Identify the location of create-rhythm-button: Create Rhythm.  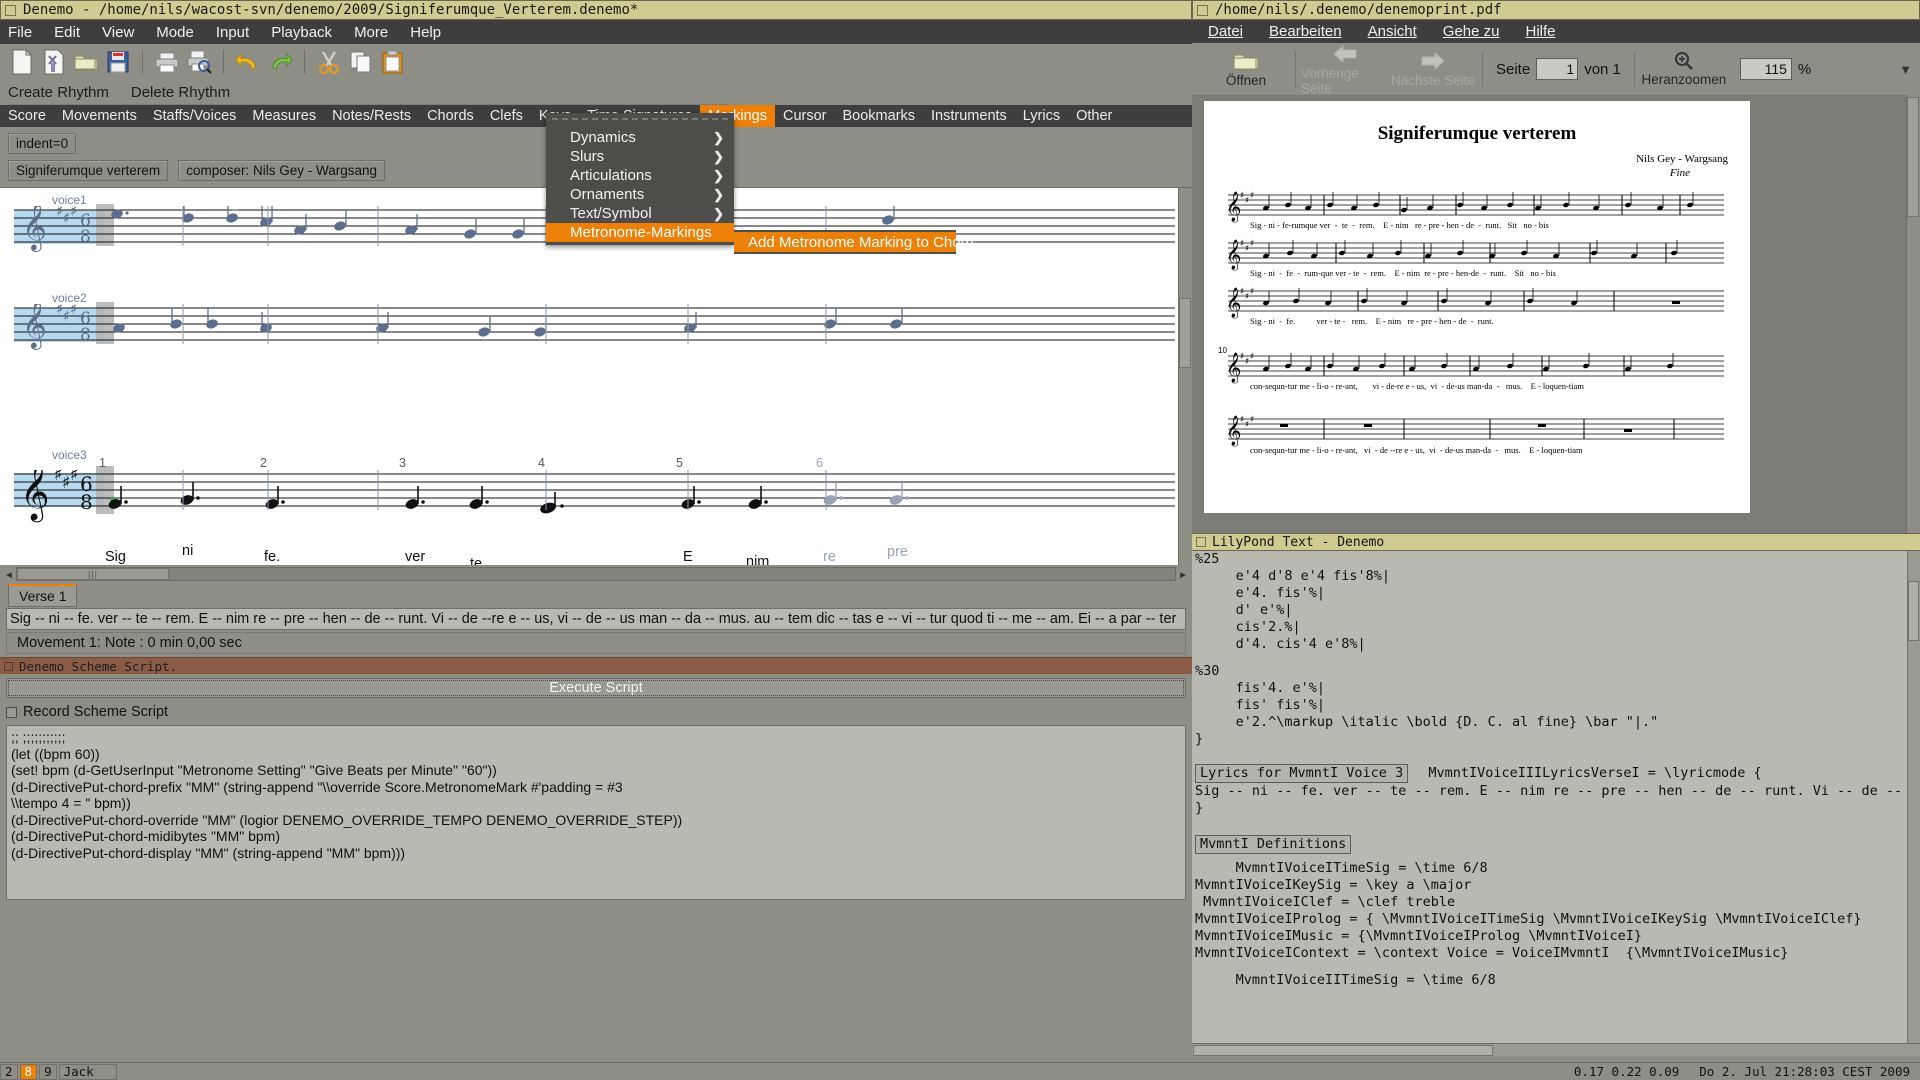
(58, 92).